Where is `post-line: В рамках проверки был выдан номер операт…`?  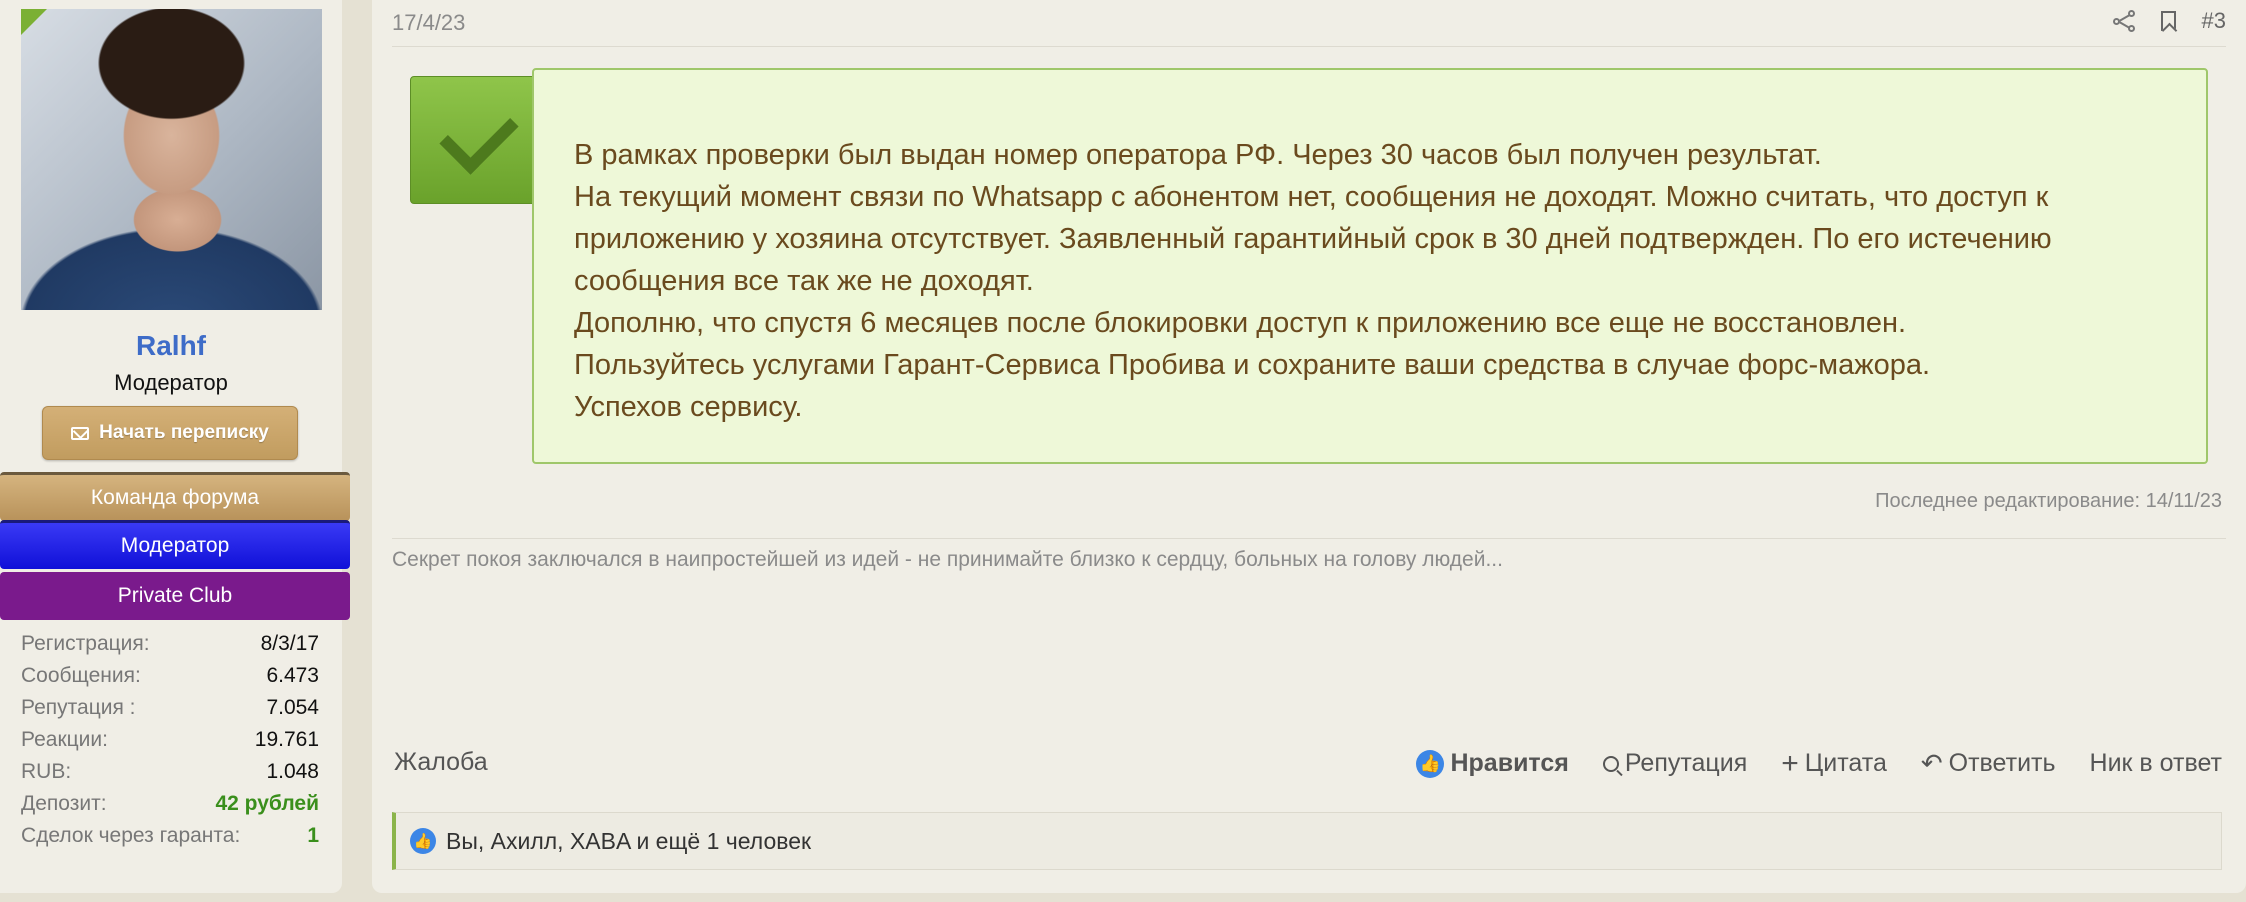 post-line: В рамках проверки был выдан номер операт… is located at coordinates (1198, 155).